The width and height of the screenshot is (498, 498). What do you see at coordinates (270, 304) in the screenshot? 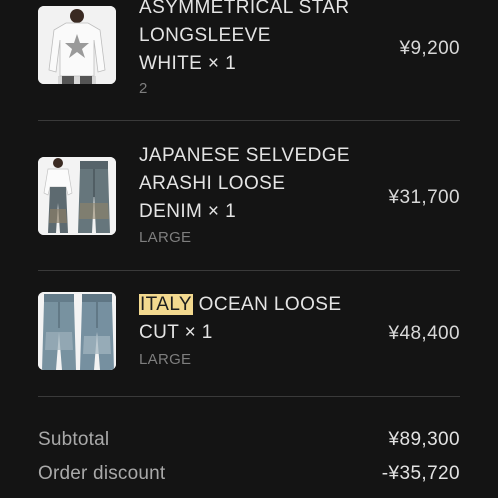
I see `product-name-rest: OCEAN LOOSE` at bounding box center [270, 304].